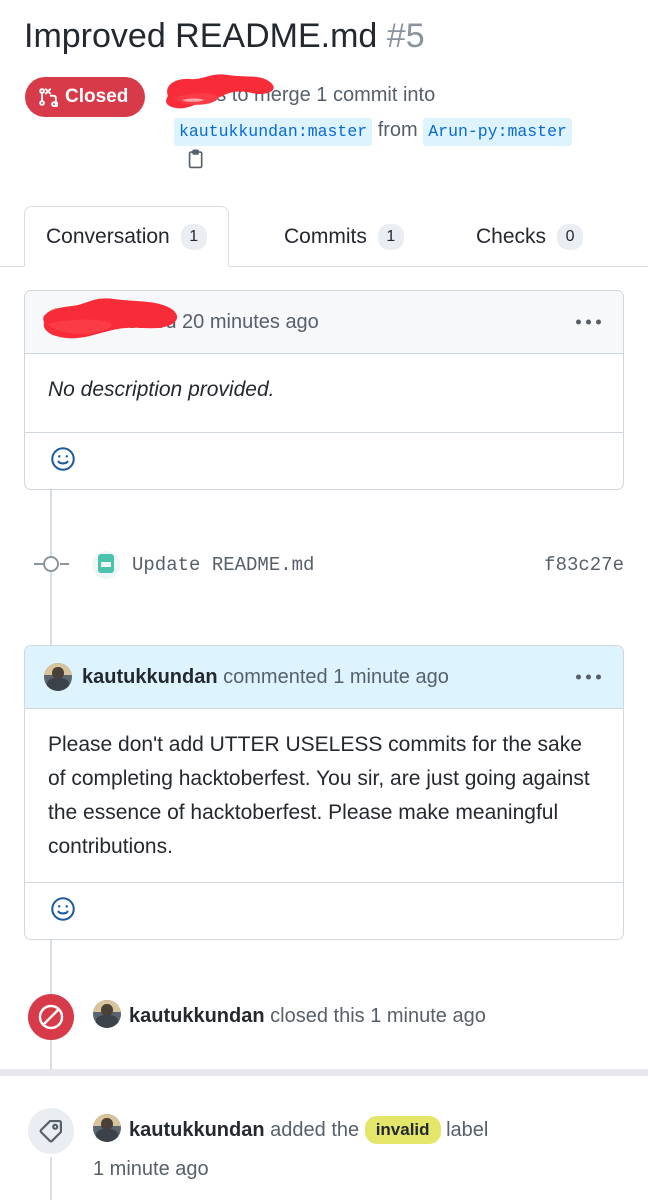  Describe the element at coordinates (363, 1129) in the screenshot. I see `timeline-event-text: kautukkundan added the invalid label` at that location.